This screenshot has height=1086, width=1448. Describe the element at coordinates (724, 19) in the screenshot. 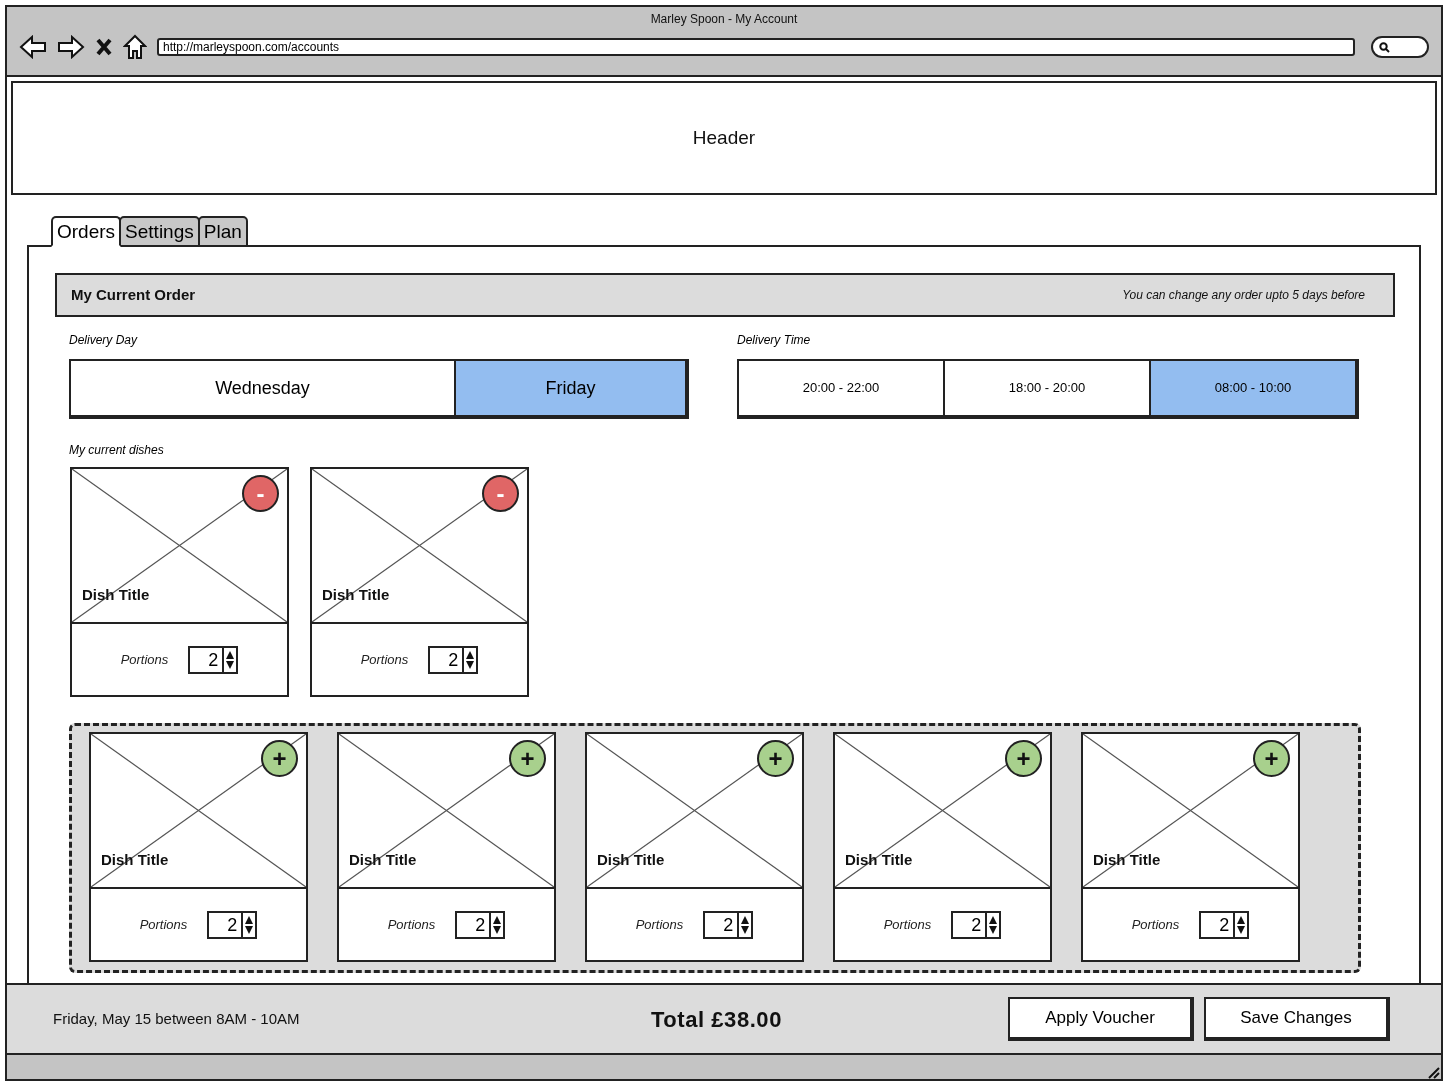

I see `window-title: Marley Spoon - My Account` at that location.